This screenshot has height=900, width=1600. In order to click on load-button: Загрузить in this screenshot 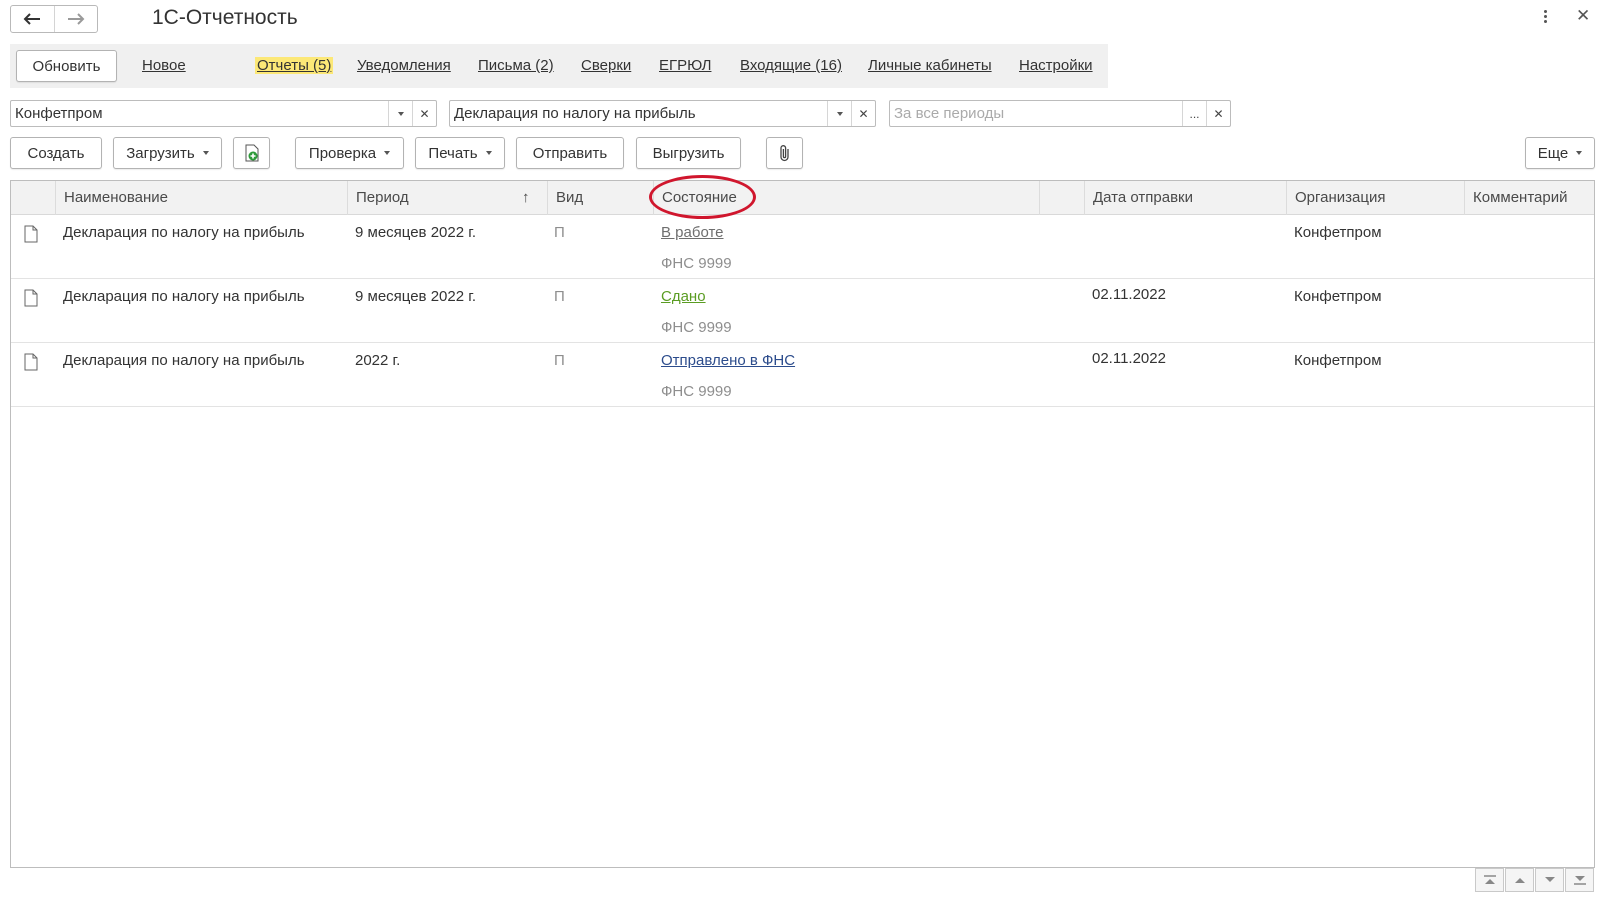, I will do `click(167, 153)`.